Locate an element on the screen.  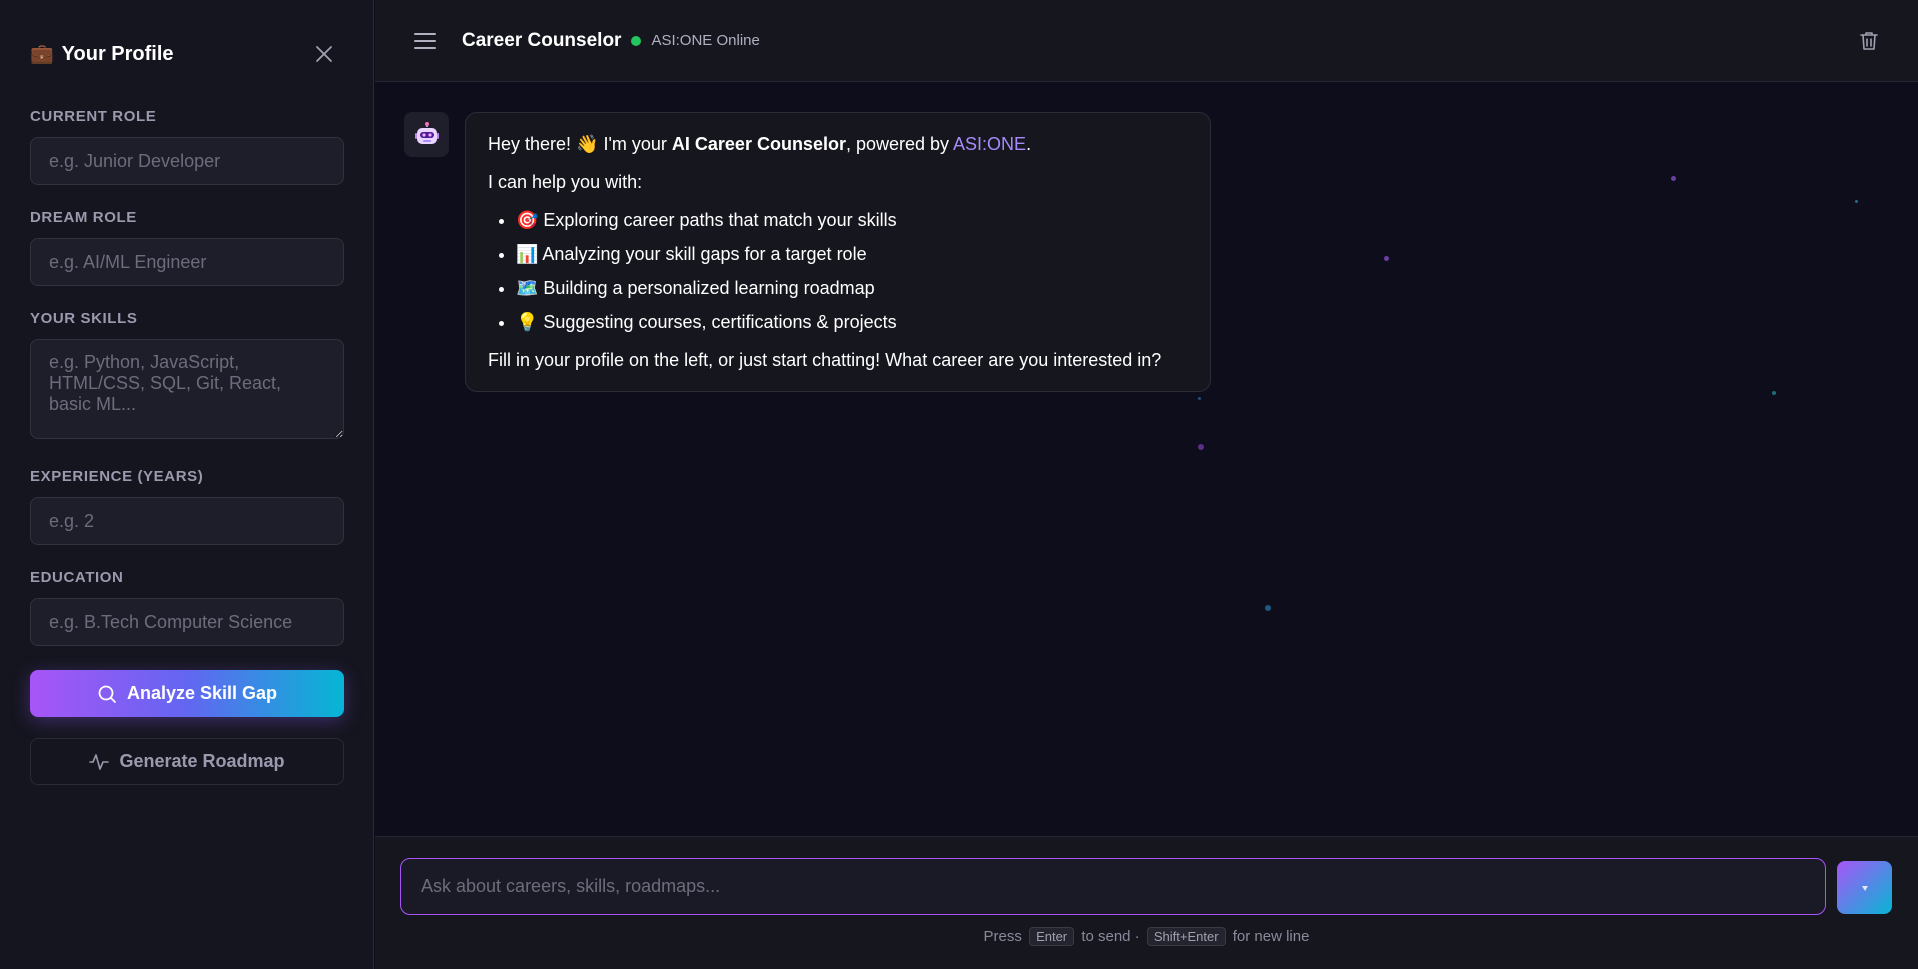
hint-press: Press is located at coordinates (1002, 936).